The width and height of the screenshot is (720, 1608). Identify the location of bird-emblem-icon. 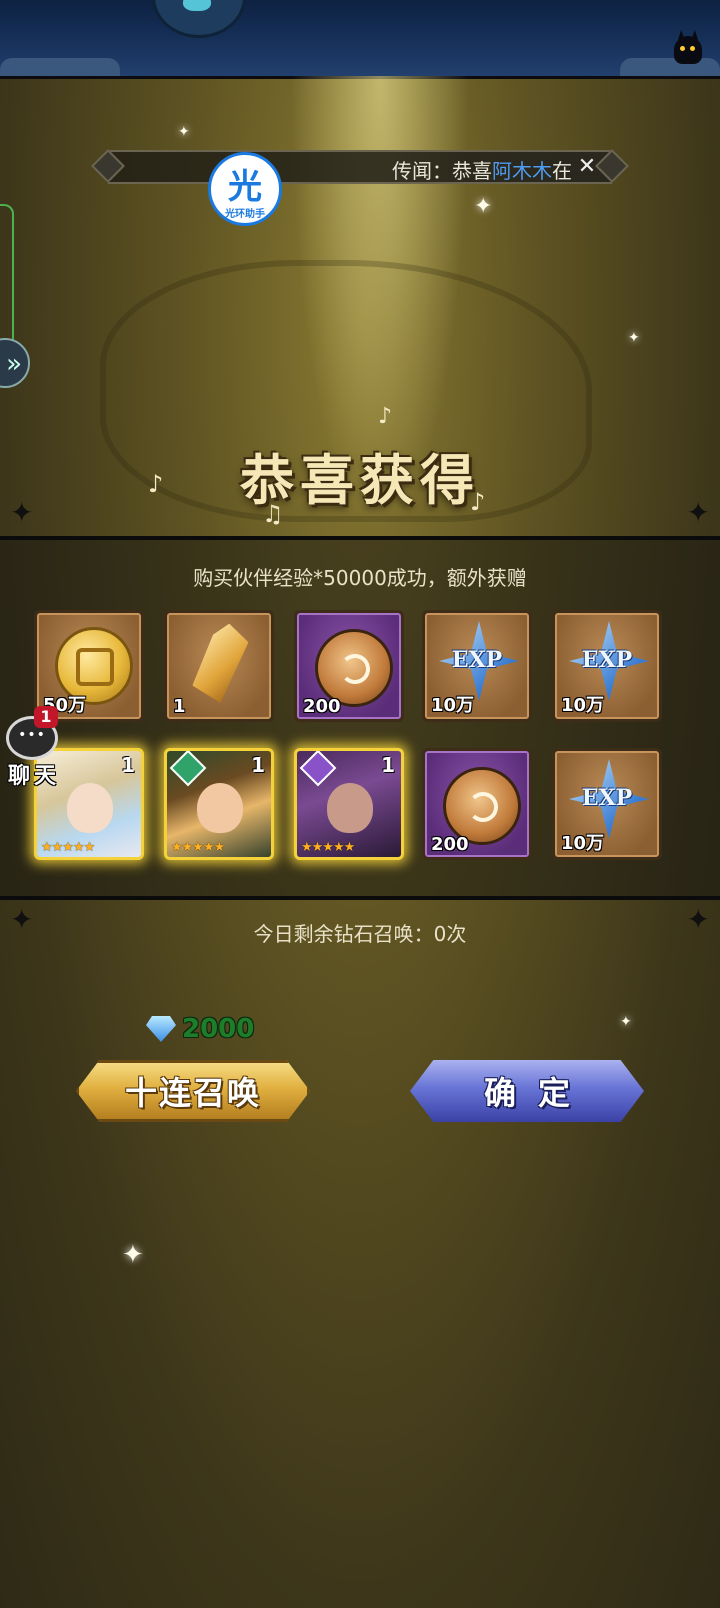
(199, 19).